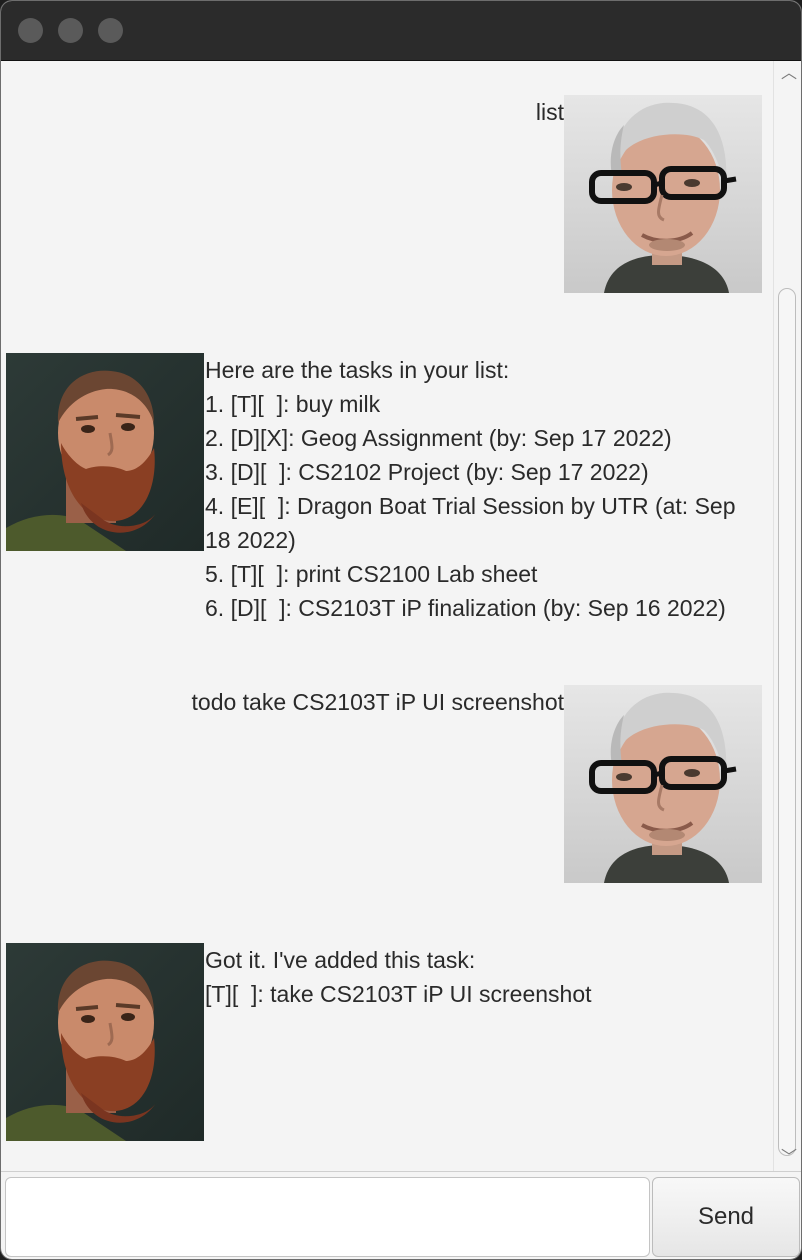 The width and height of the screenshot is (802, 1260). Describe the element at coordinates (293, 404) in the screenshot. I see `bot-message-line: 1. [T][ ]: buy milk` at that location.